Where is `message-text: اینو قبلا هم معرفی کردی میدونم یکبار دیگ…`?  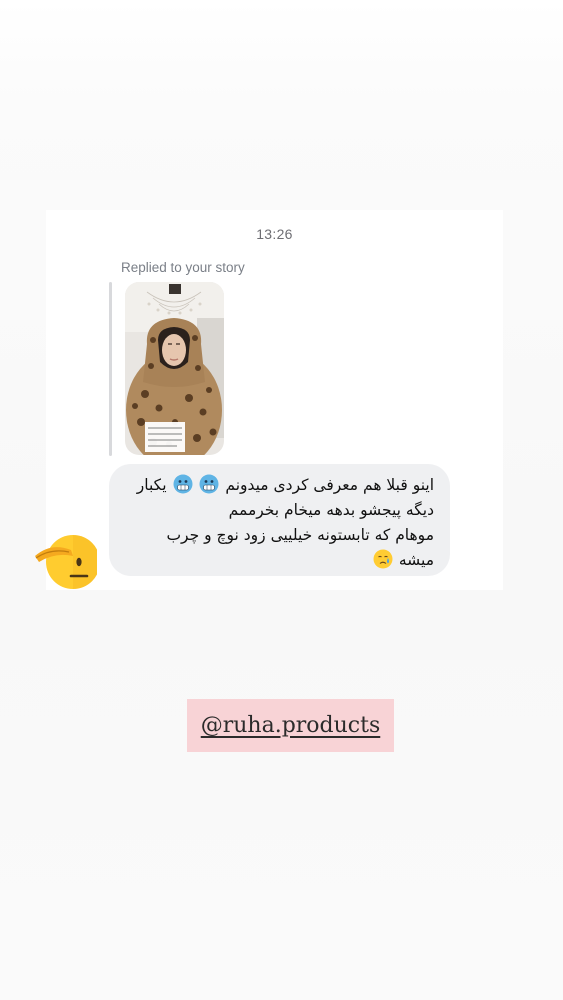
message-text: اینو قبلا هم معرفی کردی میدونم یکبار دیگ… is located at coordinates (275, 523).